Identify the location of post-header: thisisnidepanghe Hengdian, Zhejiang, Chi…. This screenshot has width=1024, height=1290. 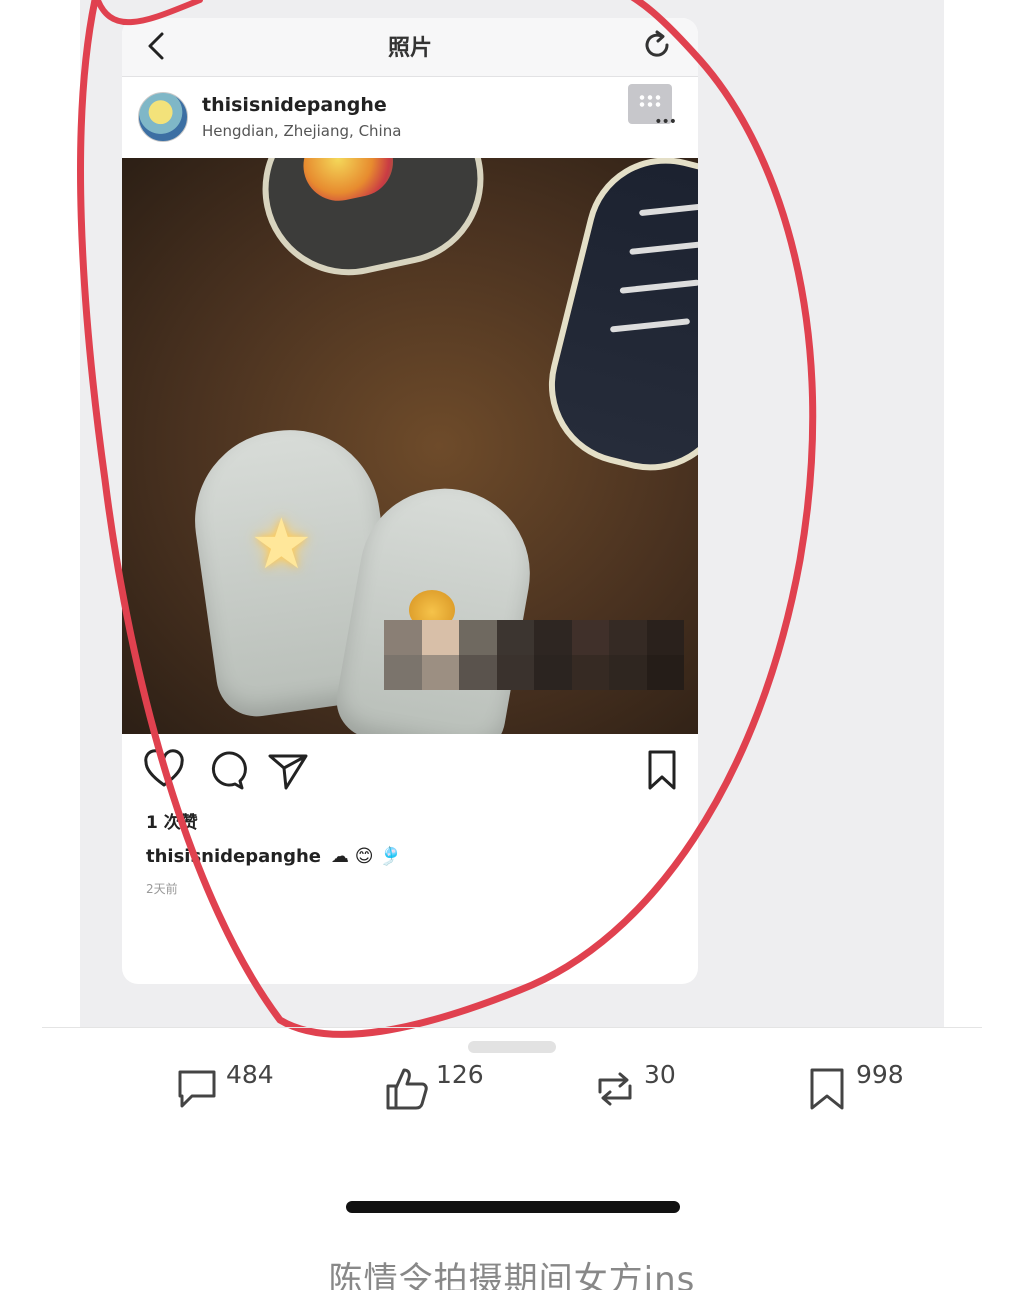
(410, 121).